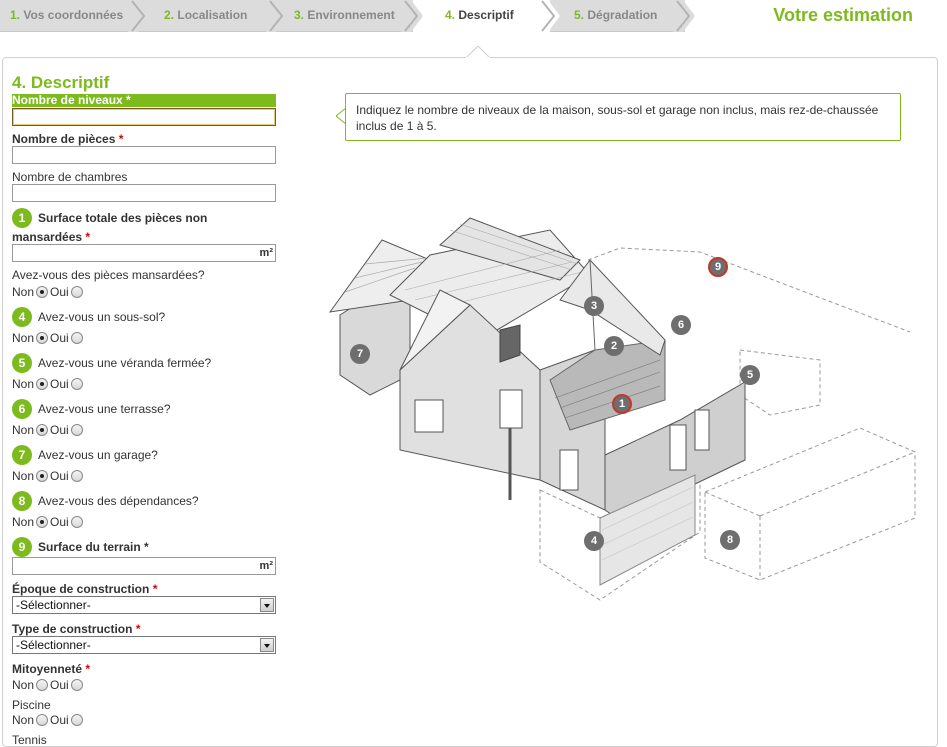 Image resolution: width=947 pixels, height=747 pixels. What do you see at coordinates (478, 52) in the screenshot?
I see `active-step-notch` at bounding box center [478, 52].